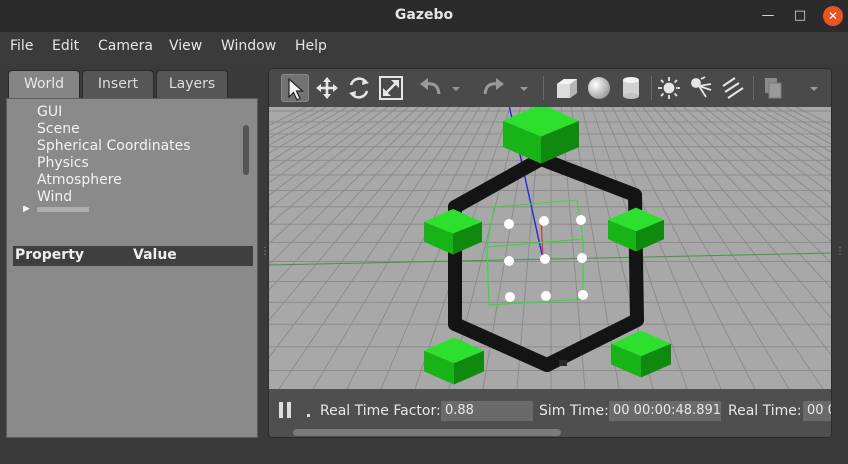 This screenshot has width=848, height=464. Describe the element at coordinates (391, 88) in the screenshot. I see `scale-mode-icon` at that location.